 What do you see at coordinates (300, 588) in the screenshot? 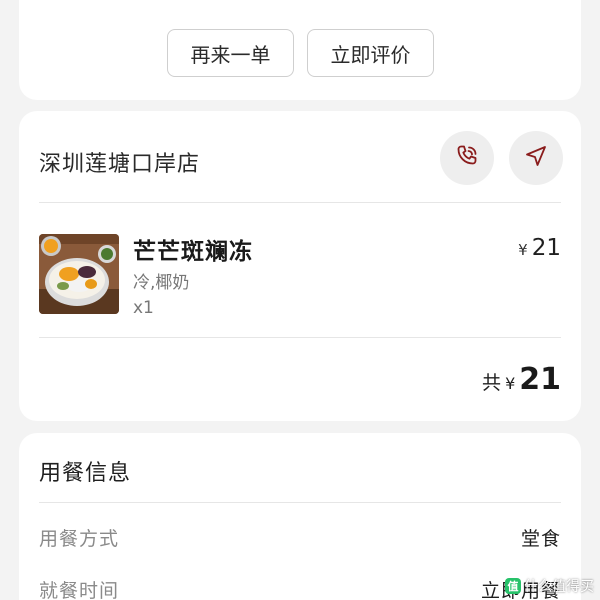
I see `dining-time-row: 就餐时间 立即用餐` at bounding box center [300, 588].